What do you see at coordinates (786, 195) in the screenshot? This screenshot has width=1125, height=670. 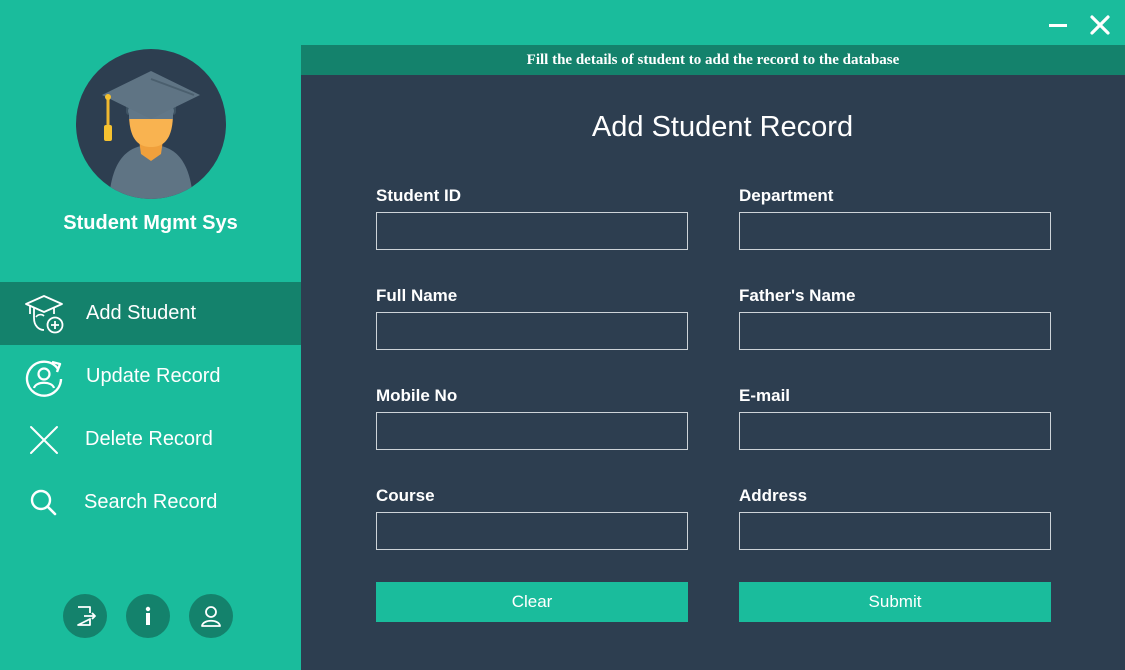 I see `department-label: Department` at bounding box center [786, 195].